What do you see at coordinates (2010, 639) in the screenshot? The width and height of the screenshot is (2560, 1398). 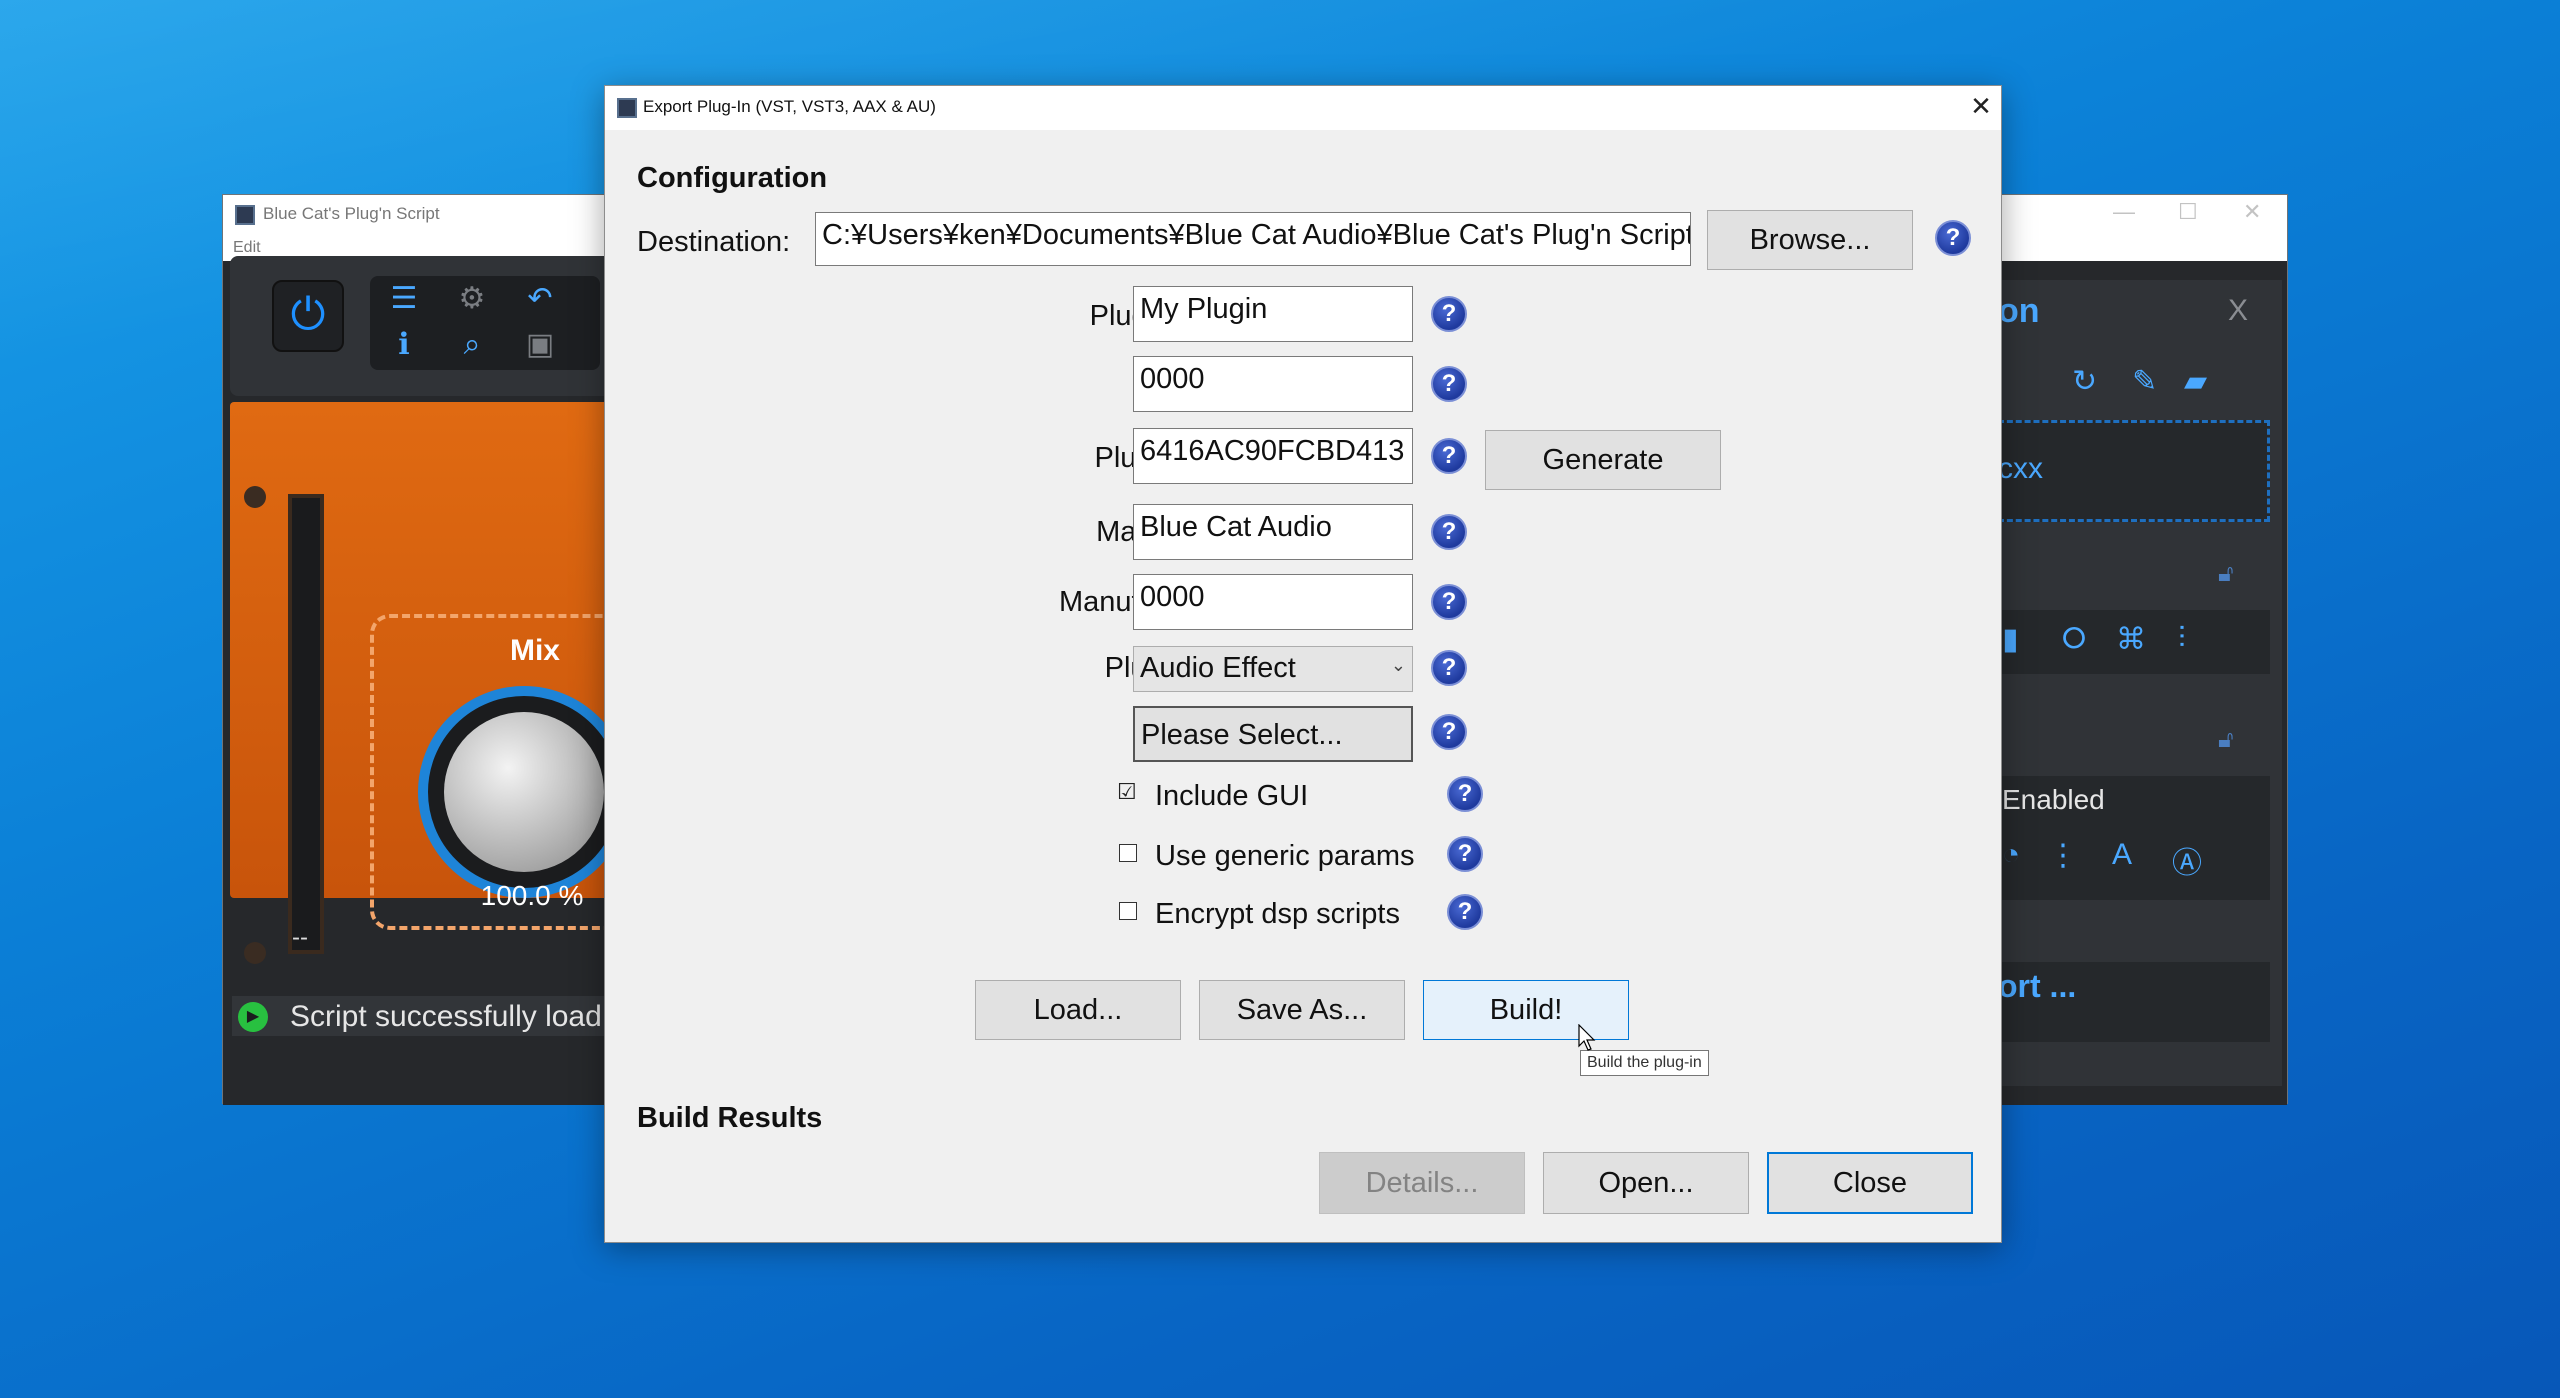 I see `stop-icon: ▮` at bounding box center [2010, 639].